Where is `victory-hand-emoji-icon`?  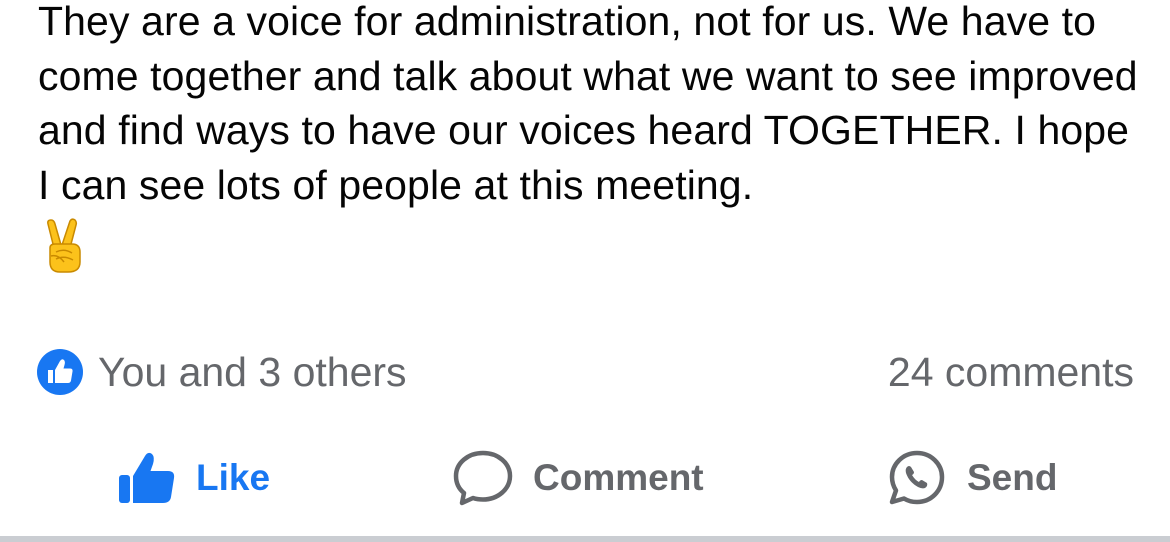
victory-hand-emoji-icon is located at coordinates (64, 245).